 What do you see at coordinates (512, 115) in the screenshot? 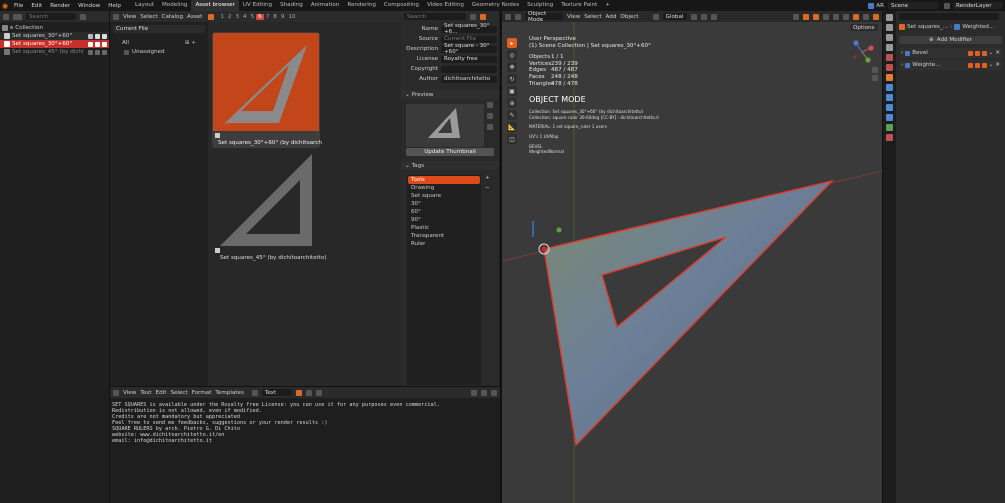
I see `annotate-tool-icon: ✎` at bounding box center [512, 115].